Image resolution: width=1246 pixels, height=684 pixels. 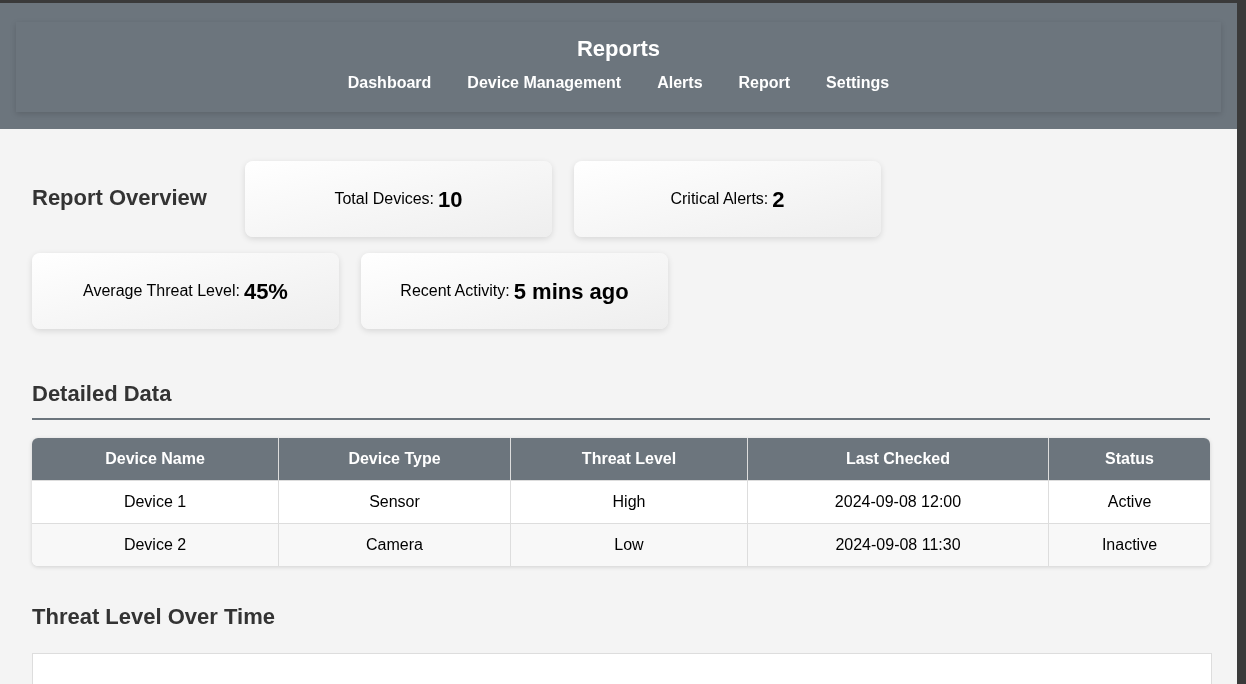 I want to click on stat-label: Recent Activity:, so click(x=455, y=291).